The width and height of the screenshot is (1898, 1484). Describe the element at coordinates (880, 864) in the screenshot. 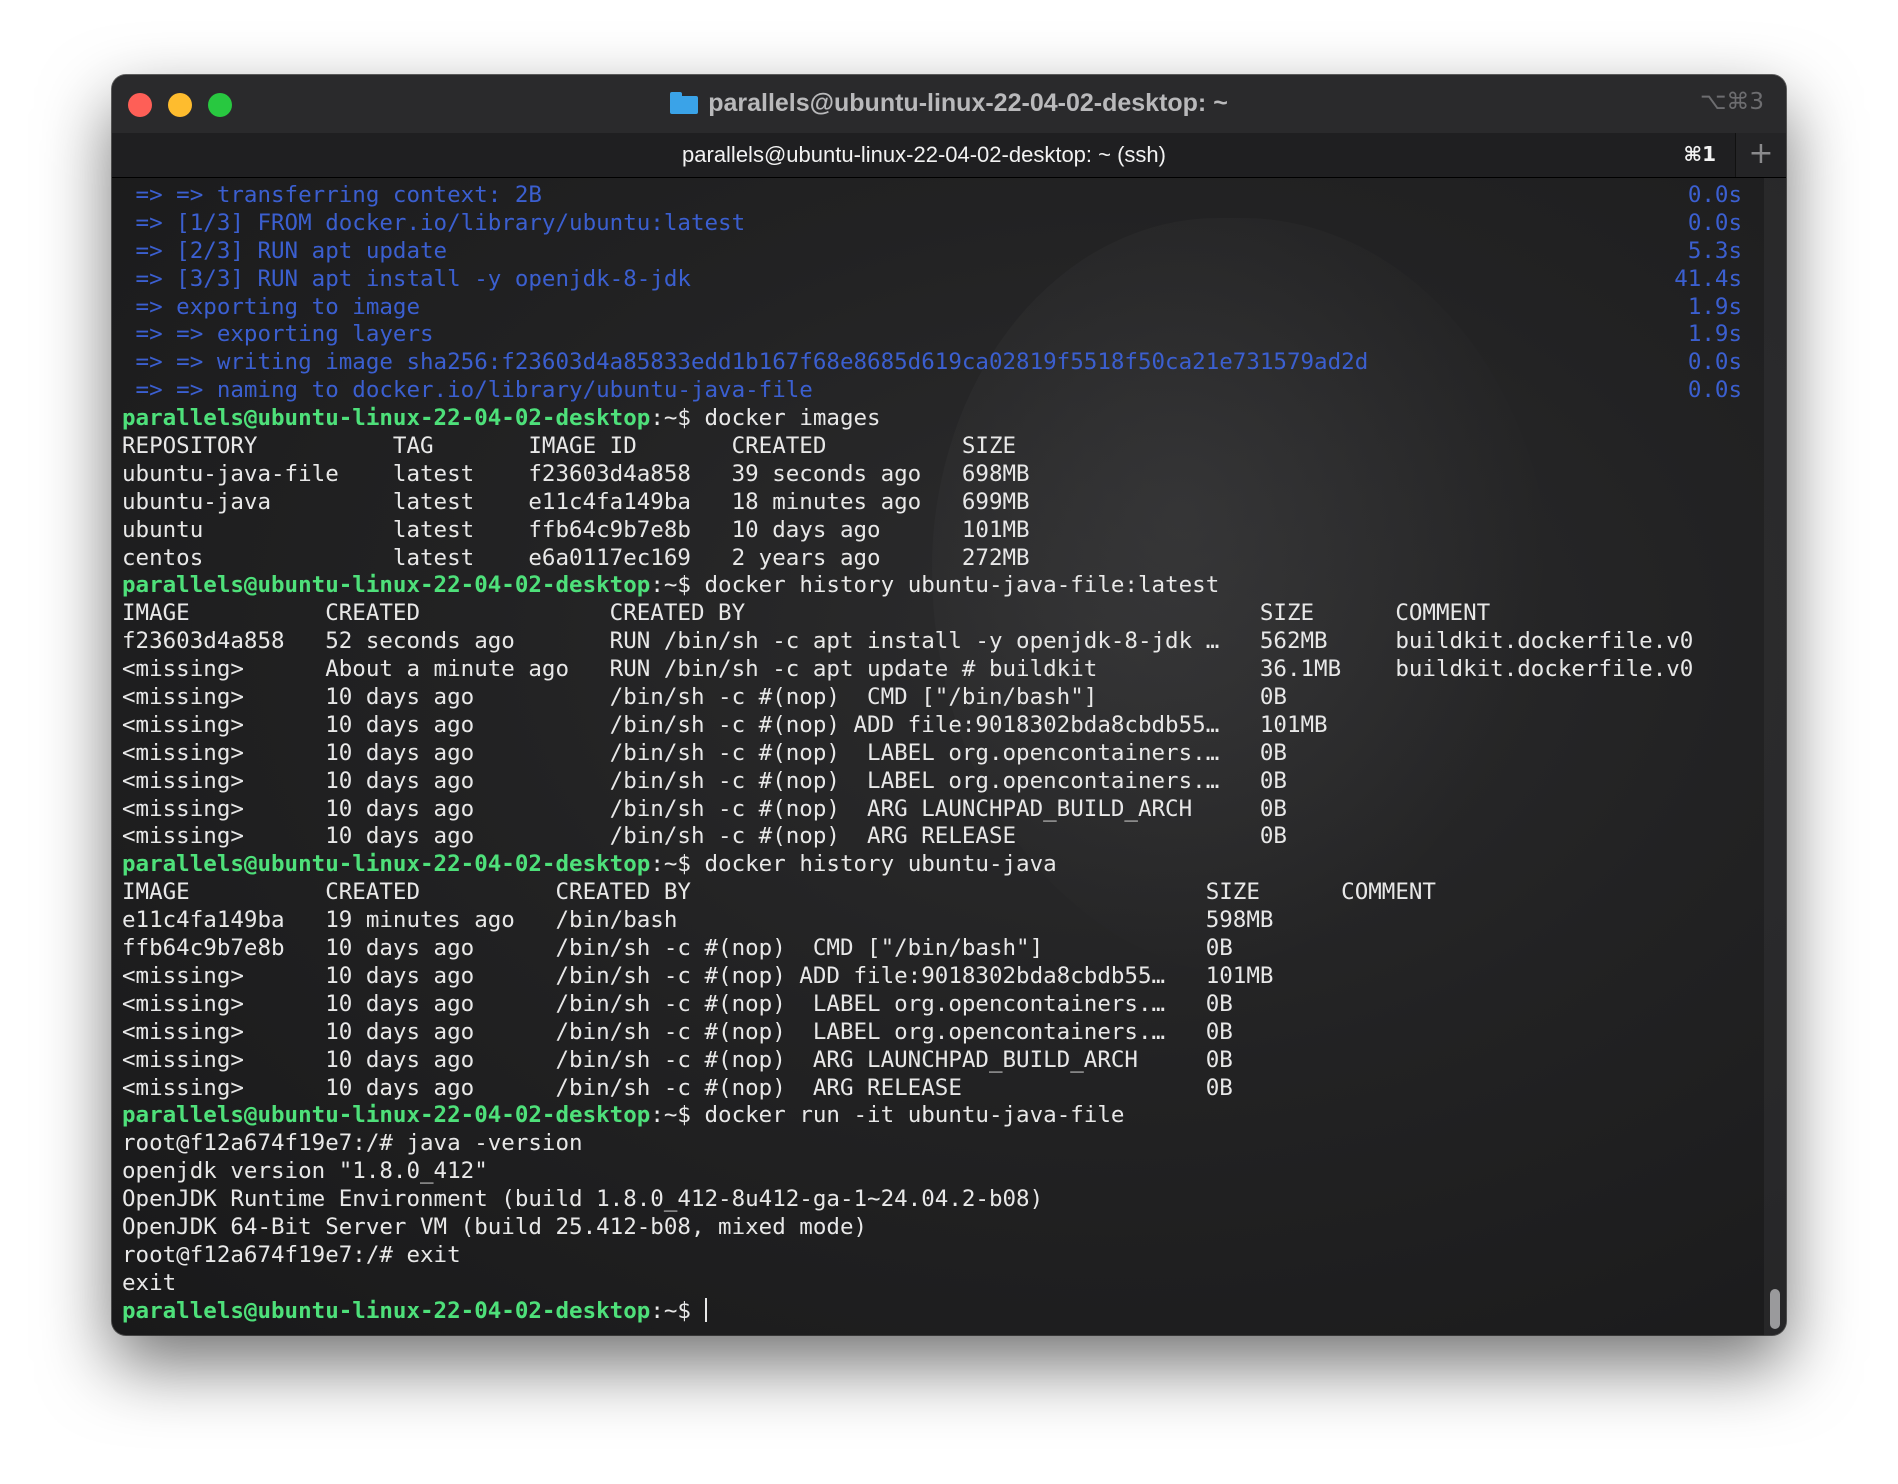

I see `command-text: docker history ubuntu-java` at that location.